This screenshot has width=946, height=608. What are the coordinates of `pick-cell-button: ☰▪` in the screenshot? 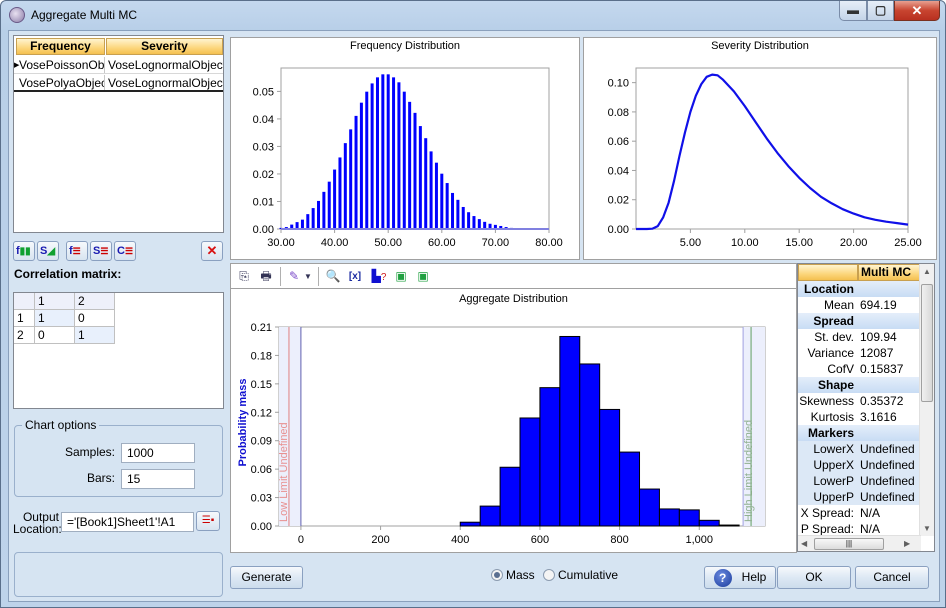 It's located at (208, 521).